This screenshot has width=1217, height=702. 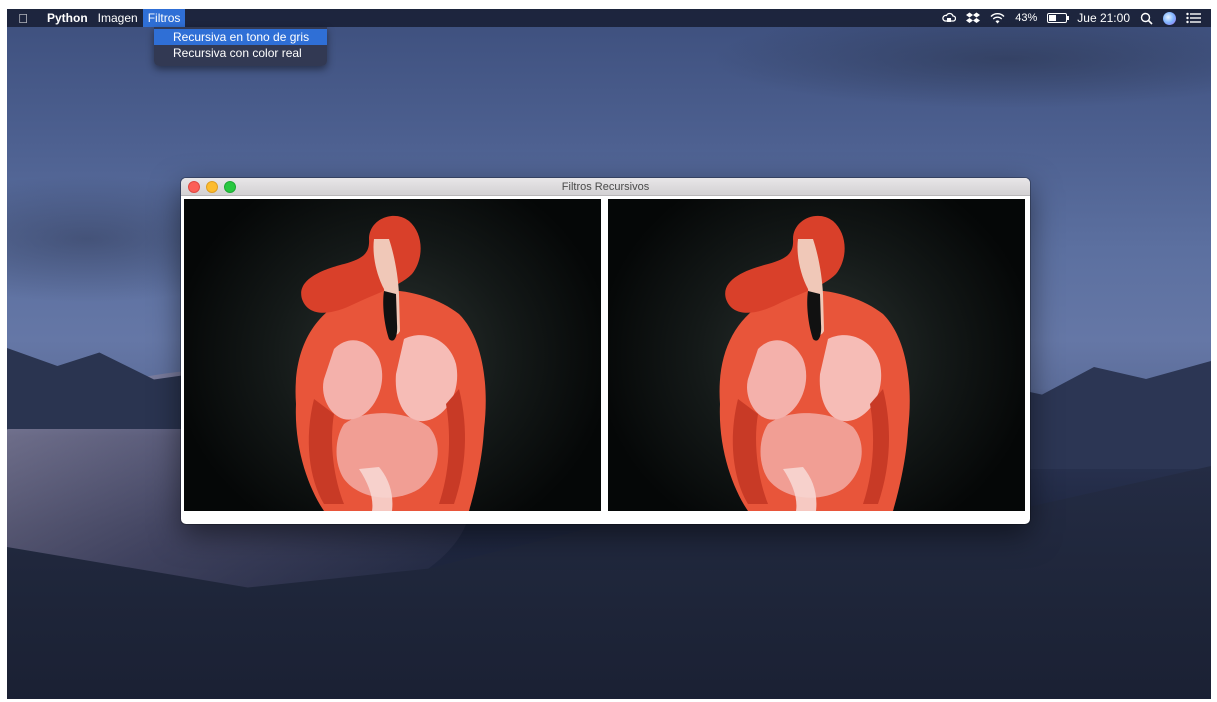 I want to click on notification-center-icon, so click(x=1193, y=18).